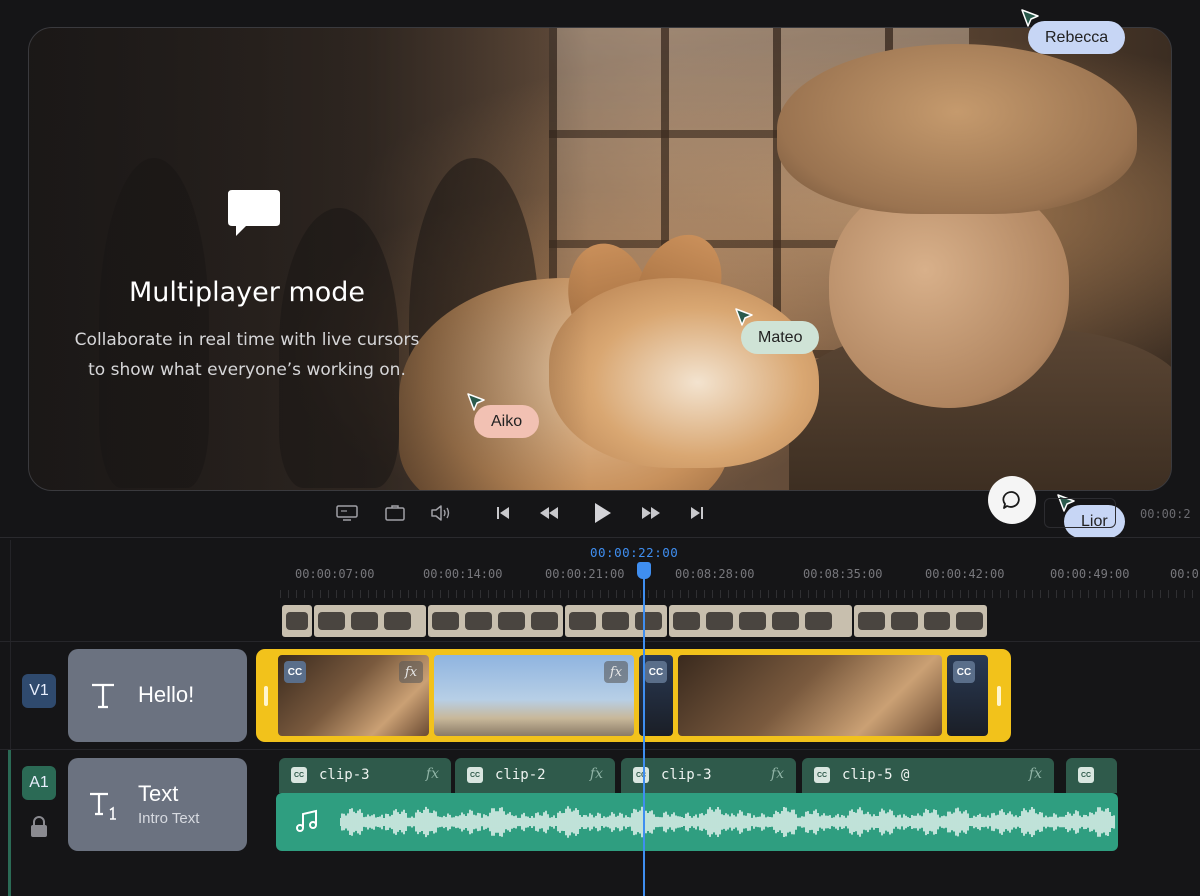 This screenshot has width=1200, height=896. I want to click on waveform-graphic, so click(727, 822).